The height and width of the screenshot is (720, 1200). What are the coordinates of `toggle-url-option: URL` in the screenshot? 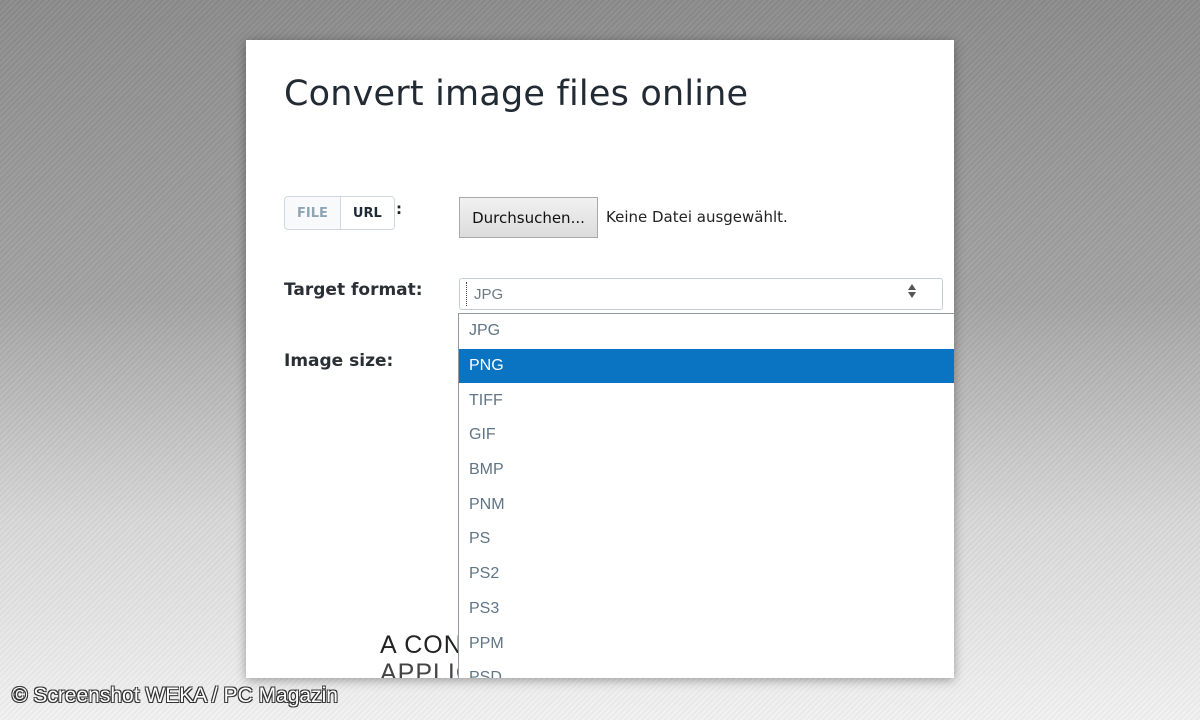 It's located at (367, 213).